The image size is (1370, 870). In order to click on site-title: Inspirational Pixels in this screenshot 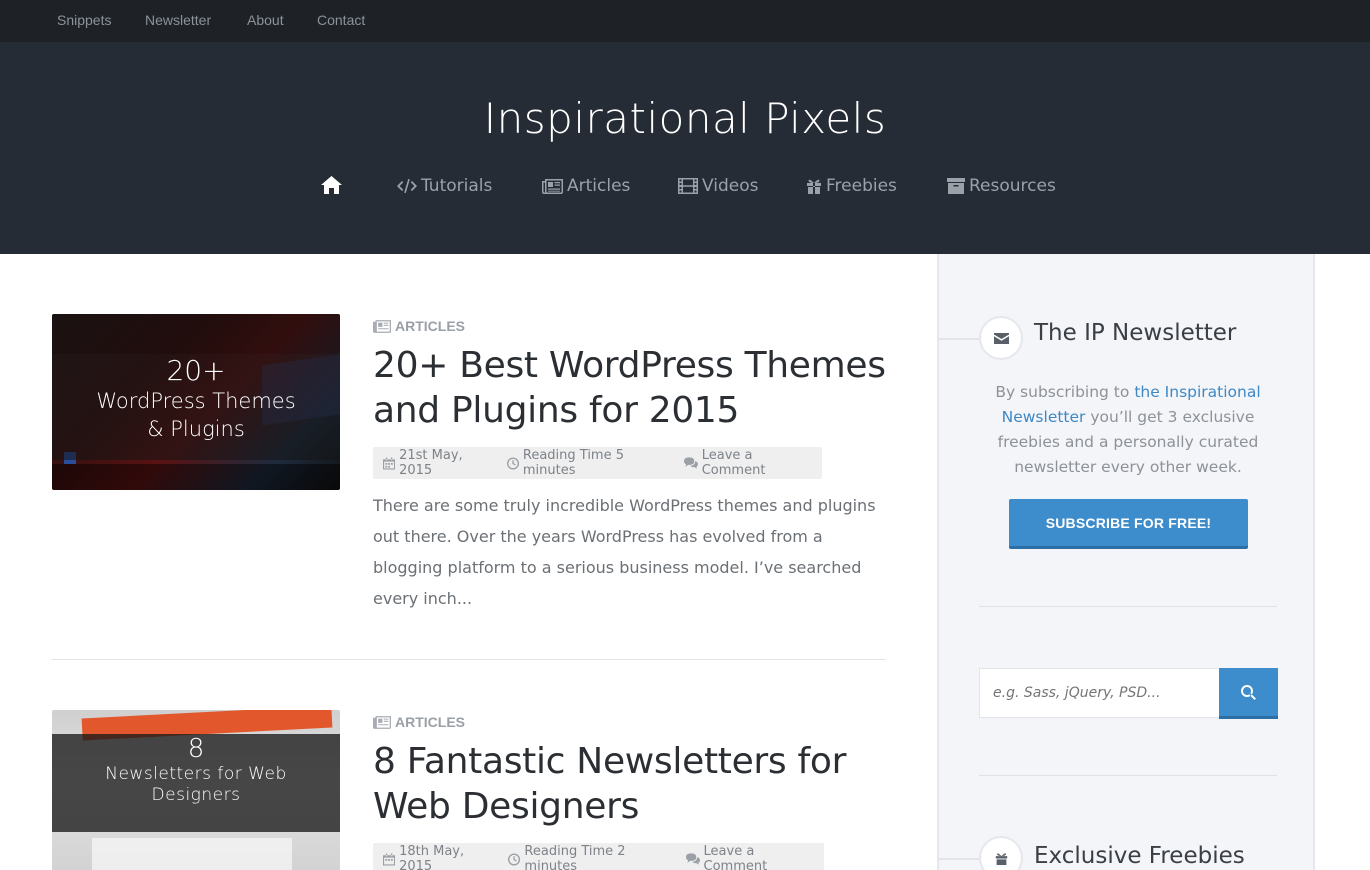, I will do `click(685, 118)`.